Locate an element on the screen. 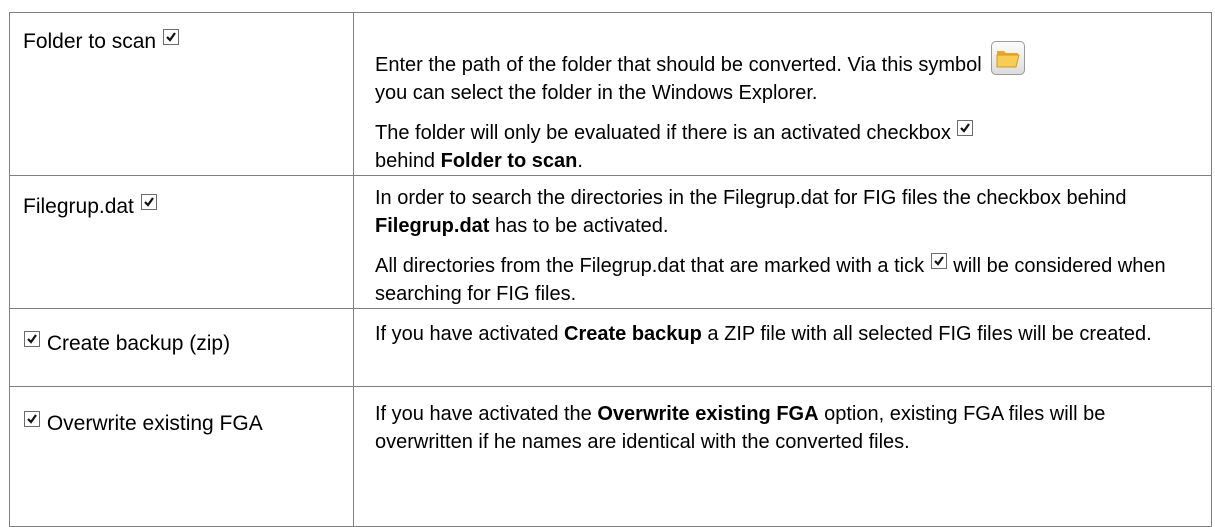 This screenshot has width=1215, height=527. row-label-cell: Create backup (zip) is located at coordinates (181, 347).